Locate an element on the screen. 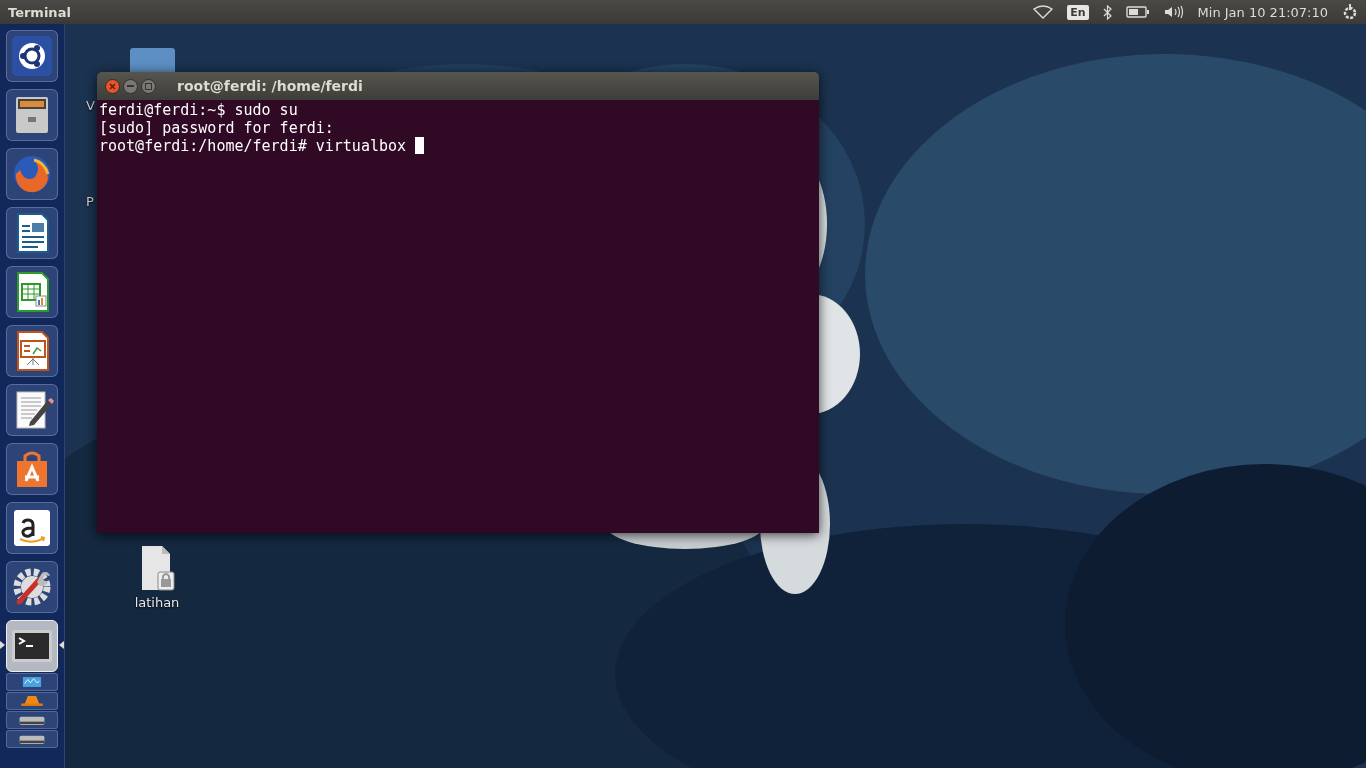 The image size is (1366, 768). minimize-icon is located at coordinates (130, 86).